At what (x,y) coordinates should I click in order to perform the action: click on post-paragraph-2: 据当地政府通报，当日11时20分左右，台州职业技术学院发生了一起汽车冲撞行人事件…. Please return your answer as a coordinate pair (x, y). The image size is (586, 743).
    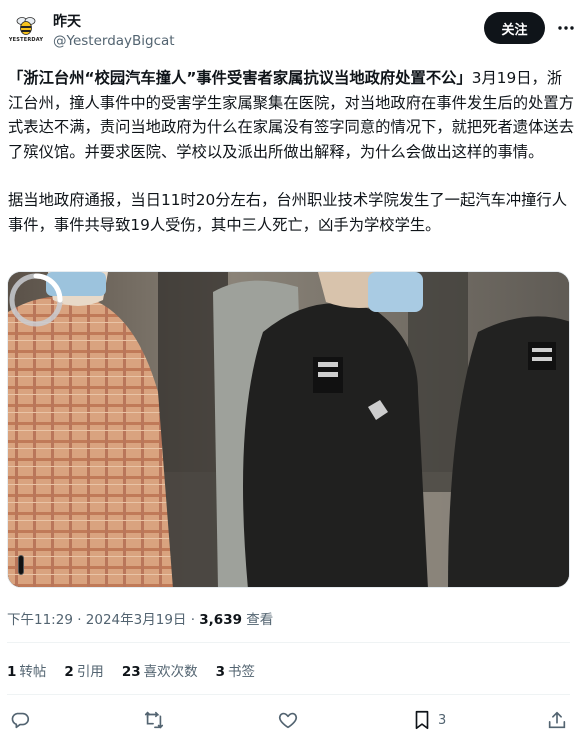
    Looking at the image, I should click on (288, 212).